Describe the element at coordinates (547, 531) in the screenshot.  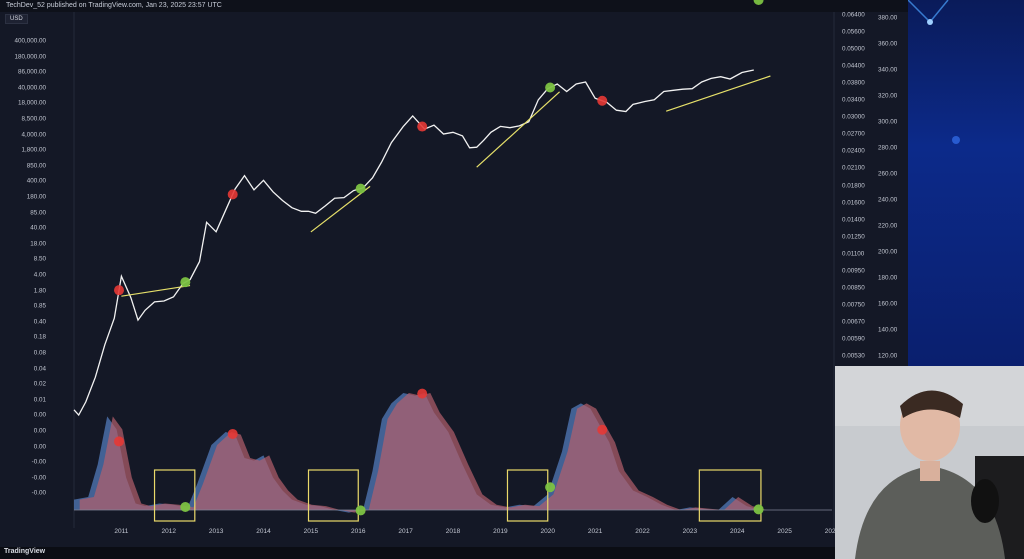
I see `year-tick: 2020` at that location.